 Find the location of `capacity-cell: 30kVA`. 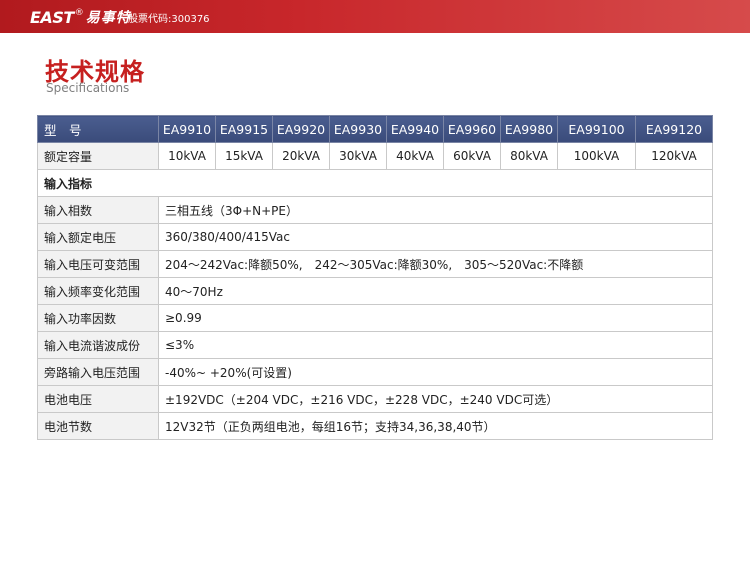

capacity-cell: 30kVA is located at coordinates (358, 156).